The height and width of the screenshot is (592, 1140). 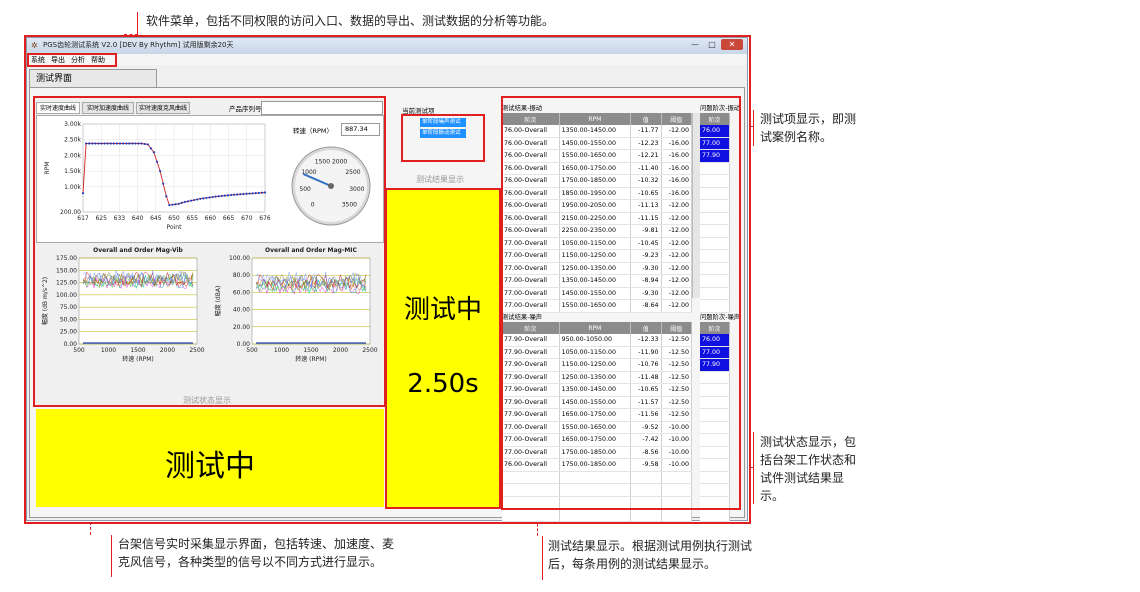 What do you see at coordinates (772, 496) in the screenshot?
I see `annotation-text: 示。` at bounding box center [772, 496].